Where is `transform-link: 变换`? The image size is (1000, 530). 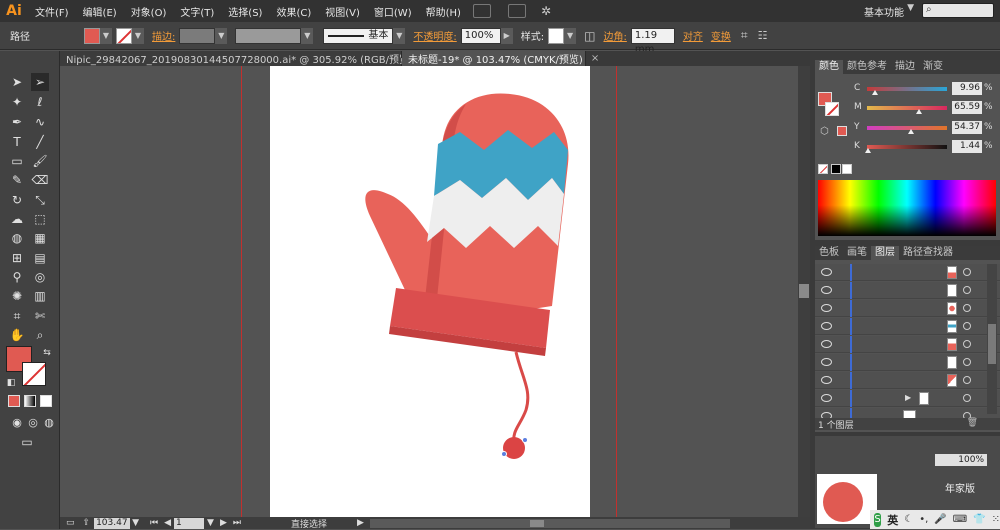 transform-link: 变换 is located at coordinates (721, 35).